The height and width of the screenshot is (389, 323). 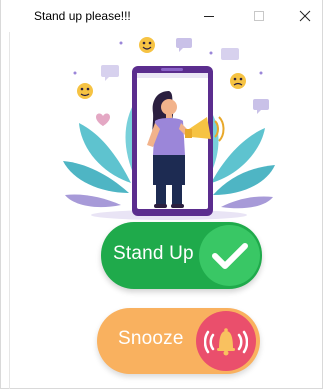 I want to click on stand-up-icon-circle, so click(x=229, y=255).